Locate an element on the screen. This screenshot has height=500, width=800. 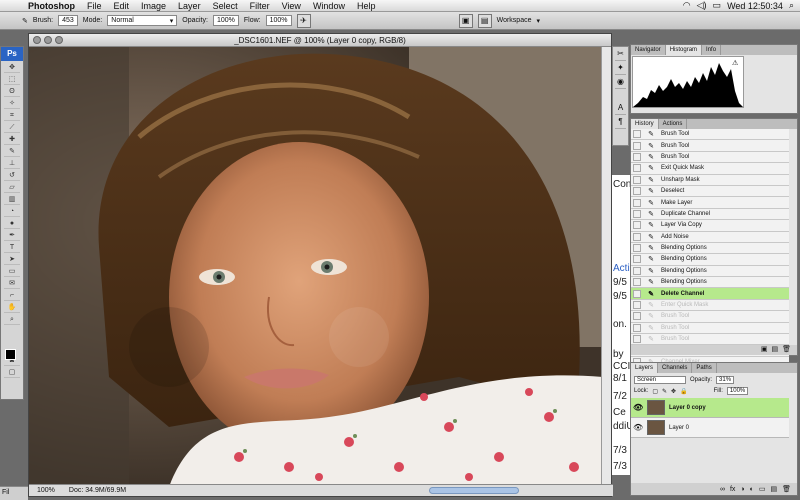
history-item: ✎ Deselect is located at coordinates (710, 192).